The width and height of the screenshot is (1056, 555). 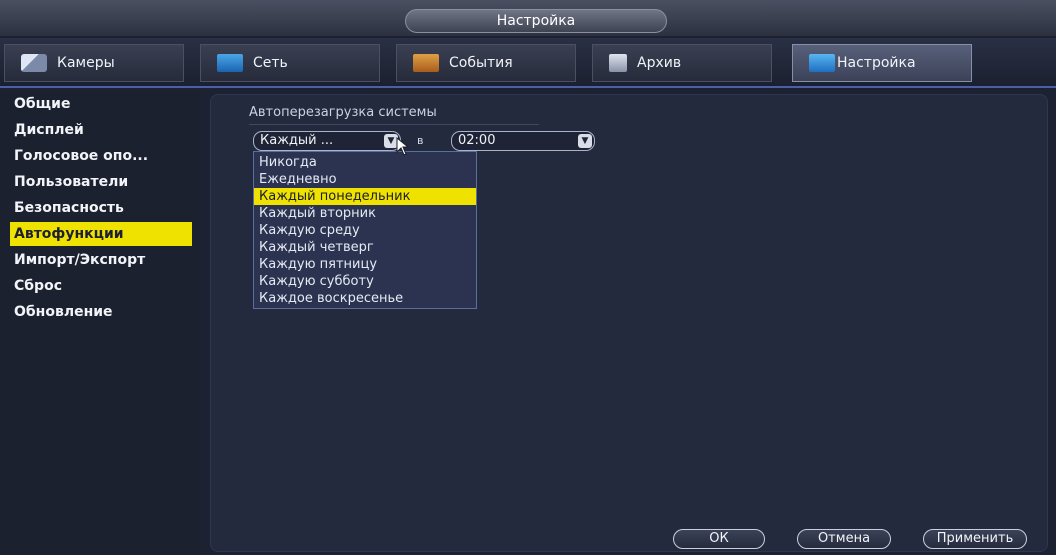 I want to click on tab-settings: Настройка, so click(x=882, y=63).